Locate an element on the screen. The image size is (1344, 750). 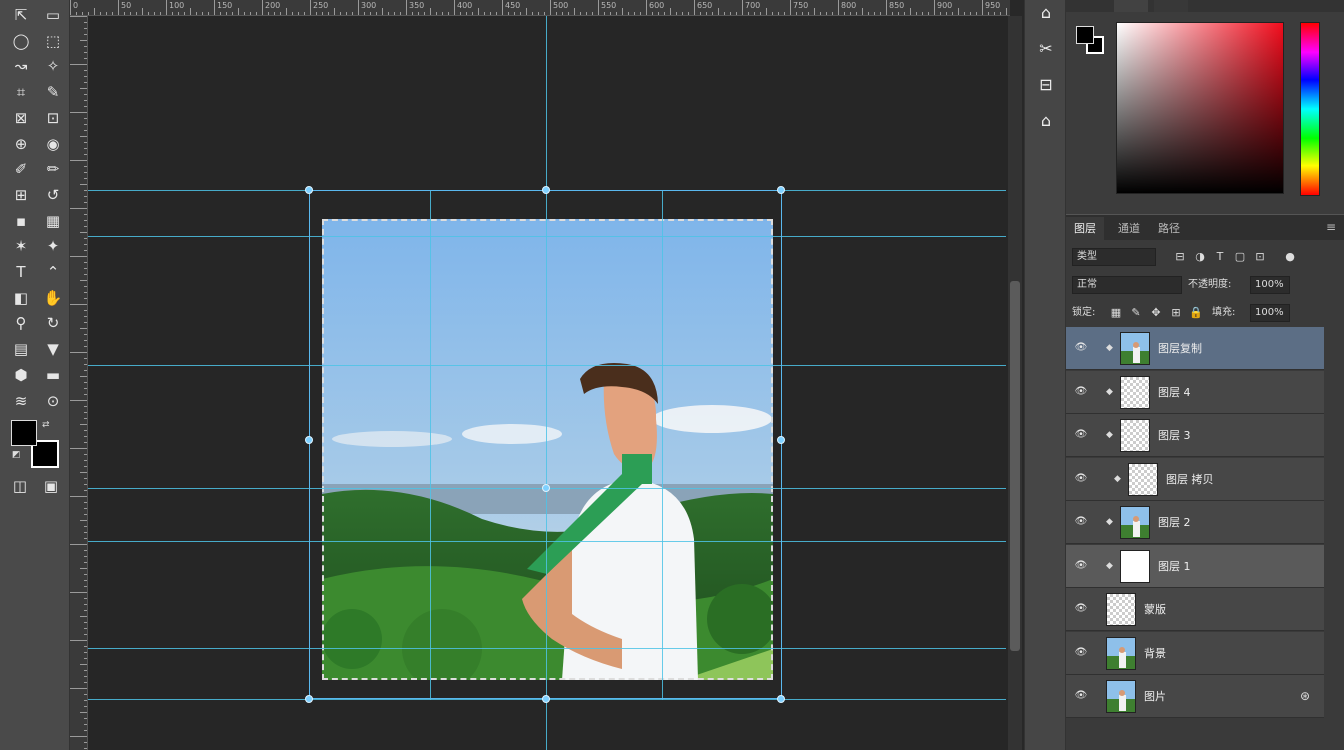
transform-handle-bottom-left is located at coordinates (309, 699).